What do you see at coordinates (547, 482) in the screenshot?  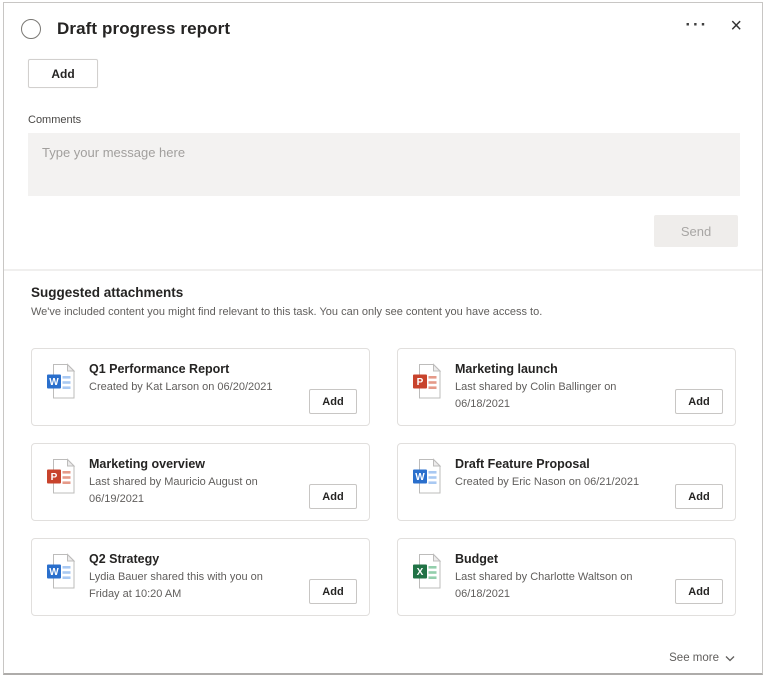 I see `attachment-meta: Created by Eric Nason on 06/21/2021` at bounding box center [547, 482].